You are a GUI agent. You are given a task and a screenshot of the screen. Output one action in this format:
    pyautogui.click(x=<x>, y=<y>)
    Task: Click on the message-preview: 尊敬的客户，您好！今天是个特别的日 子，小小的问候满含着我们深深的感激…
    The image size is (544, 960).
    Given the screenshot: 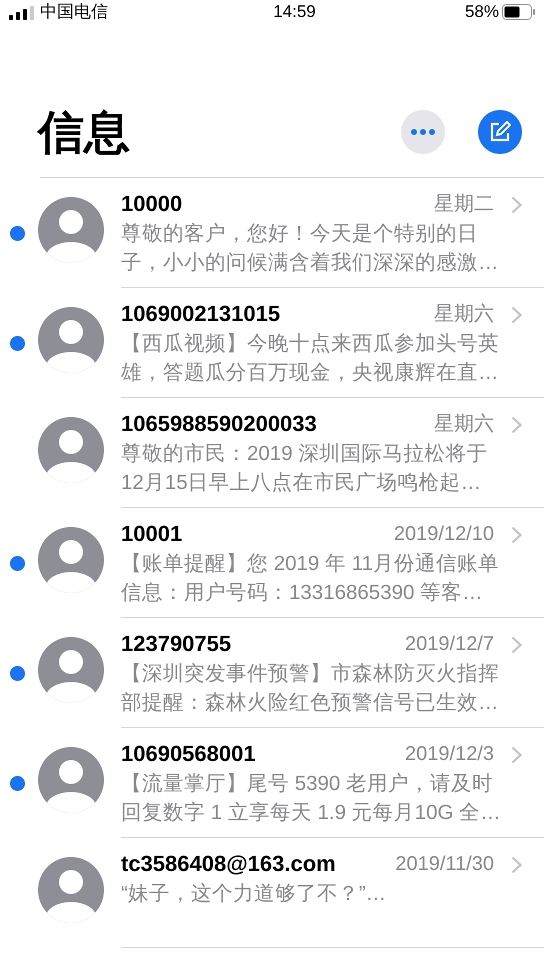 What is the action you would take?
    pyautogui.click(x=309, y=248)
    